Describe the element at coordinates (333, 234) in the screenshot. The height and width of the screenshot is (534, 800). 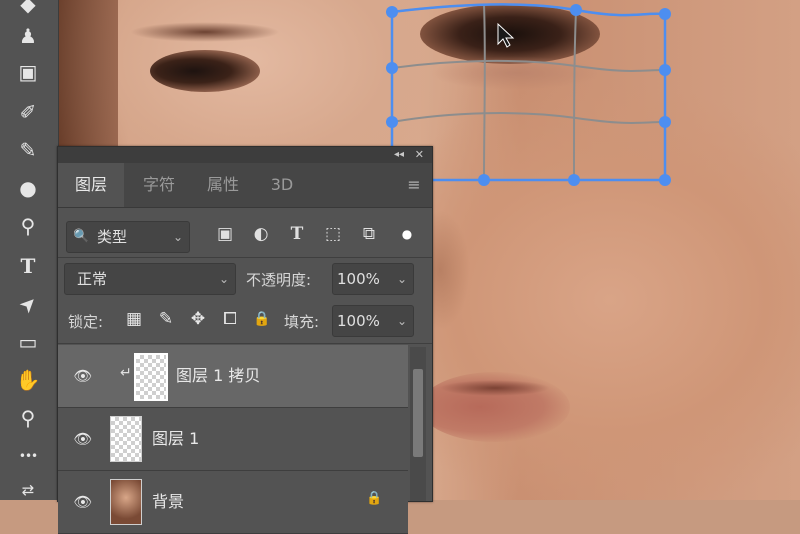
I see `shape-filter-icon: ⬚` at that location.